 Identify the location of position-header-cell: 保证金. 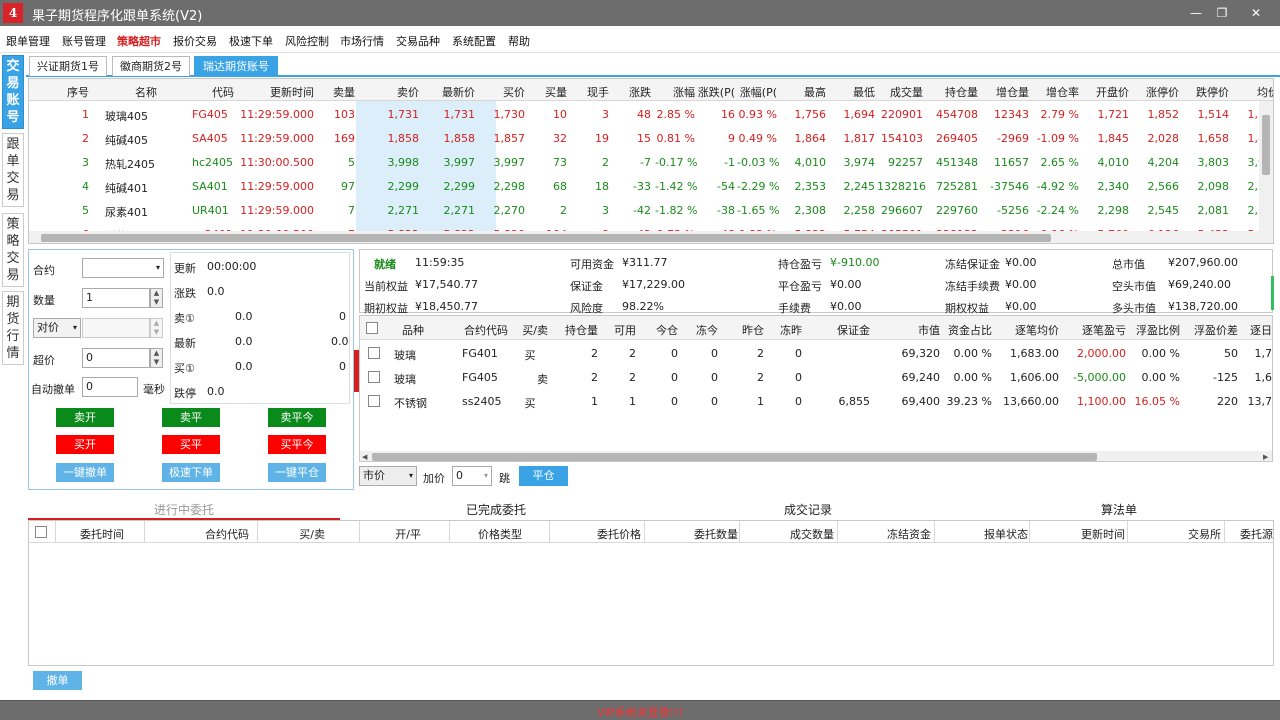
(843, 330).